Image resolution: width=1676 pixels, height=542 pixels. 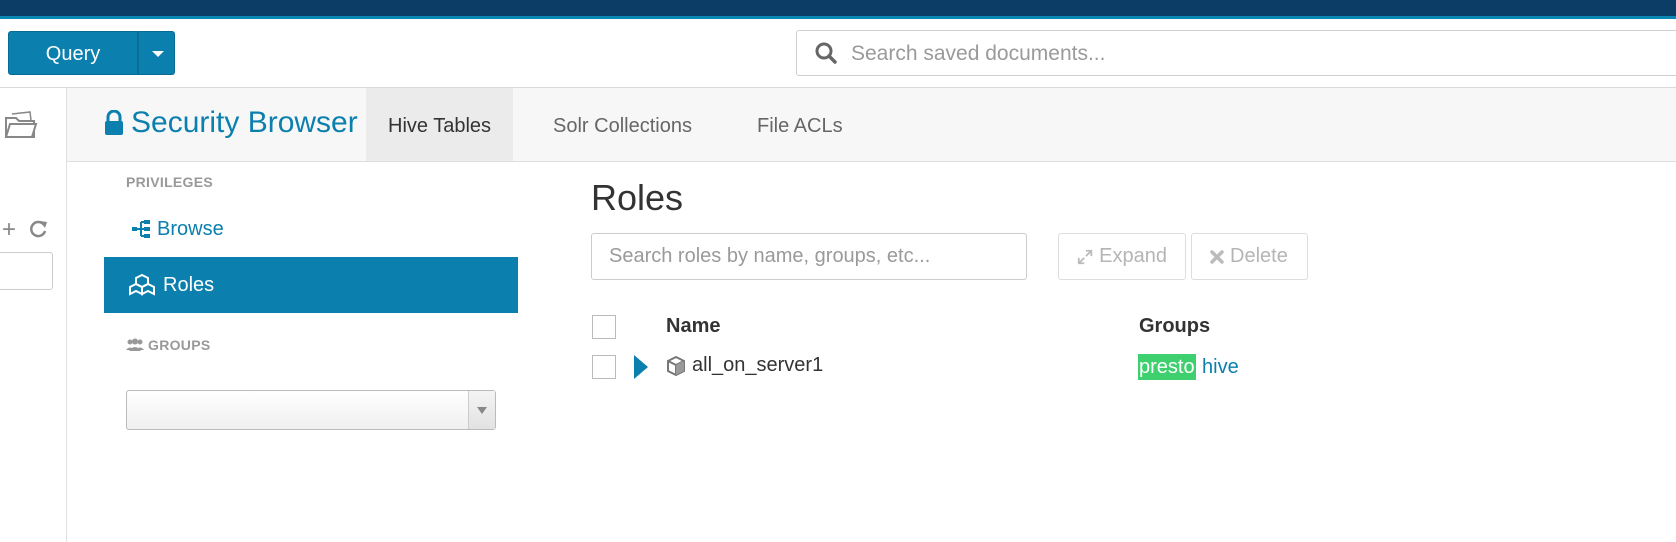 What do you see at coordinates (135, 344) in the screenshot?
I see `users-icon` at bounding box center [135, 344].